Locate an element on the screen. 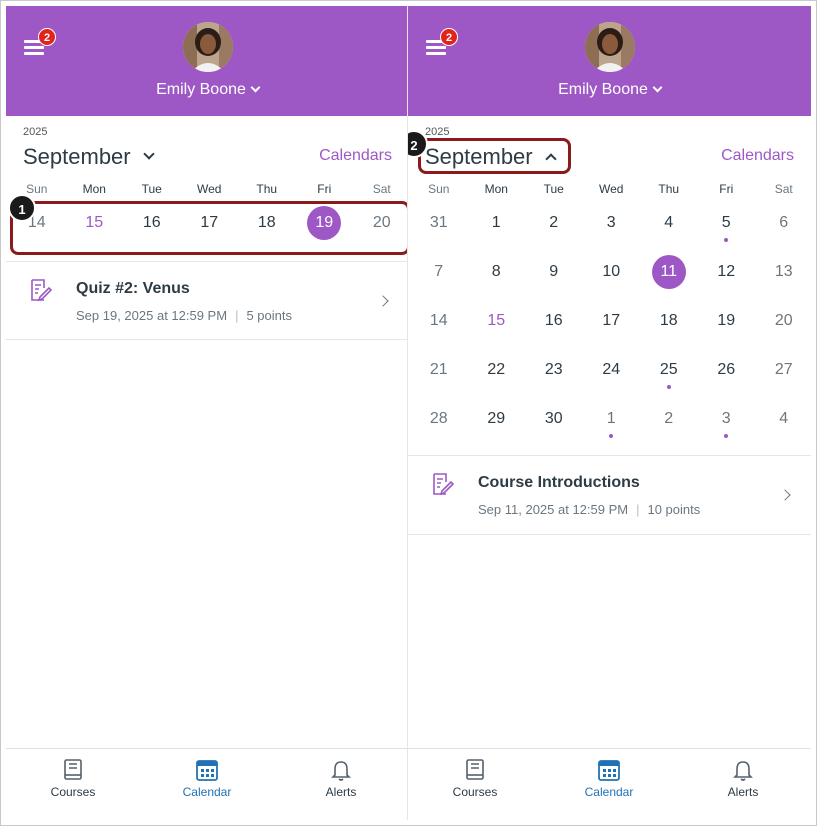 This screenshot has height=826, width=817. day-cell: 21 is located at coordinates (439, 370).